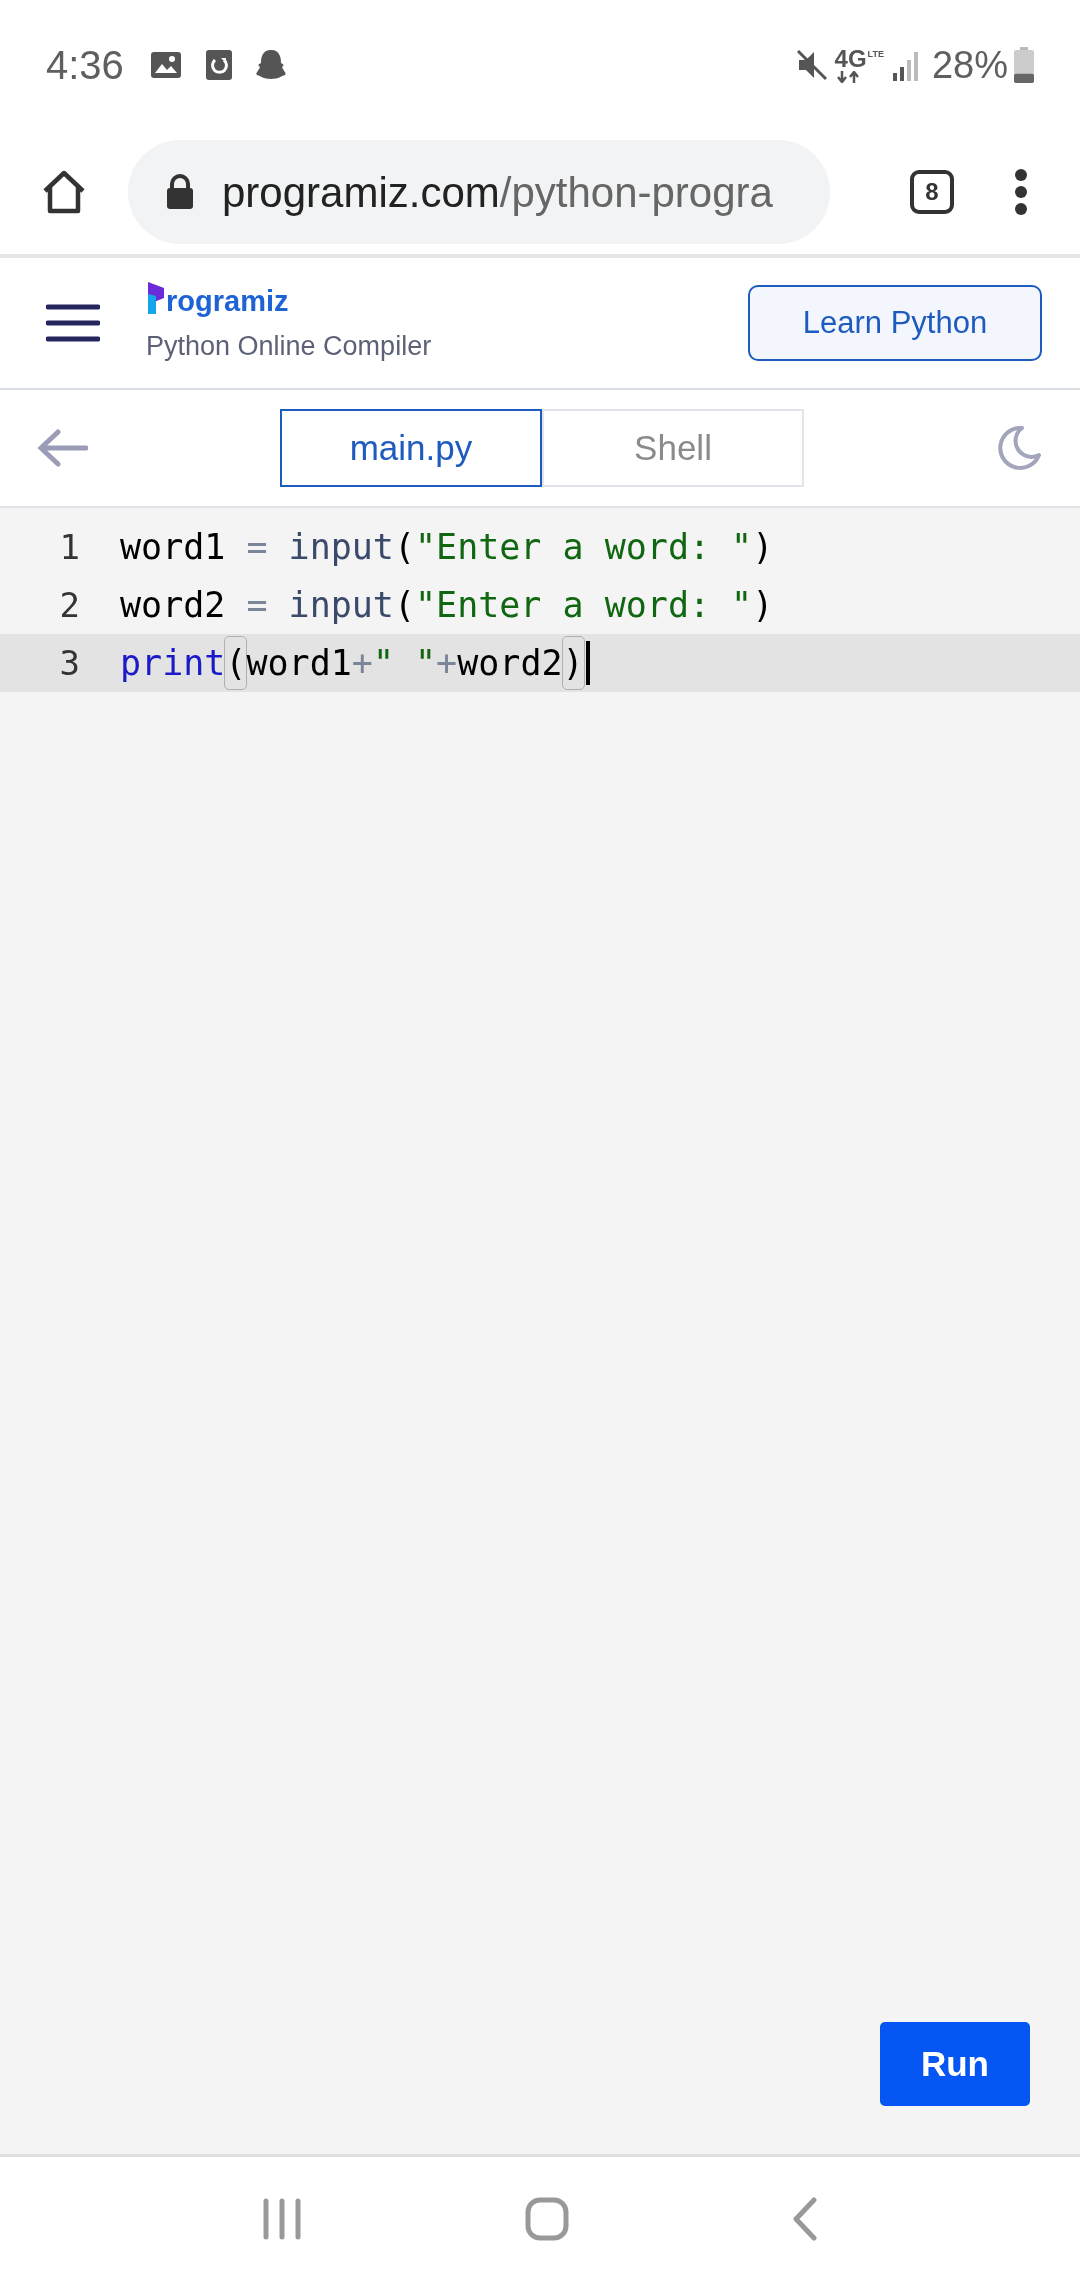 Image resolution: width=1080 pixels, height=2280 pixels. I want to click on more-options-icon, so click(1021, 192).